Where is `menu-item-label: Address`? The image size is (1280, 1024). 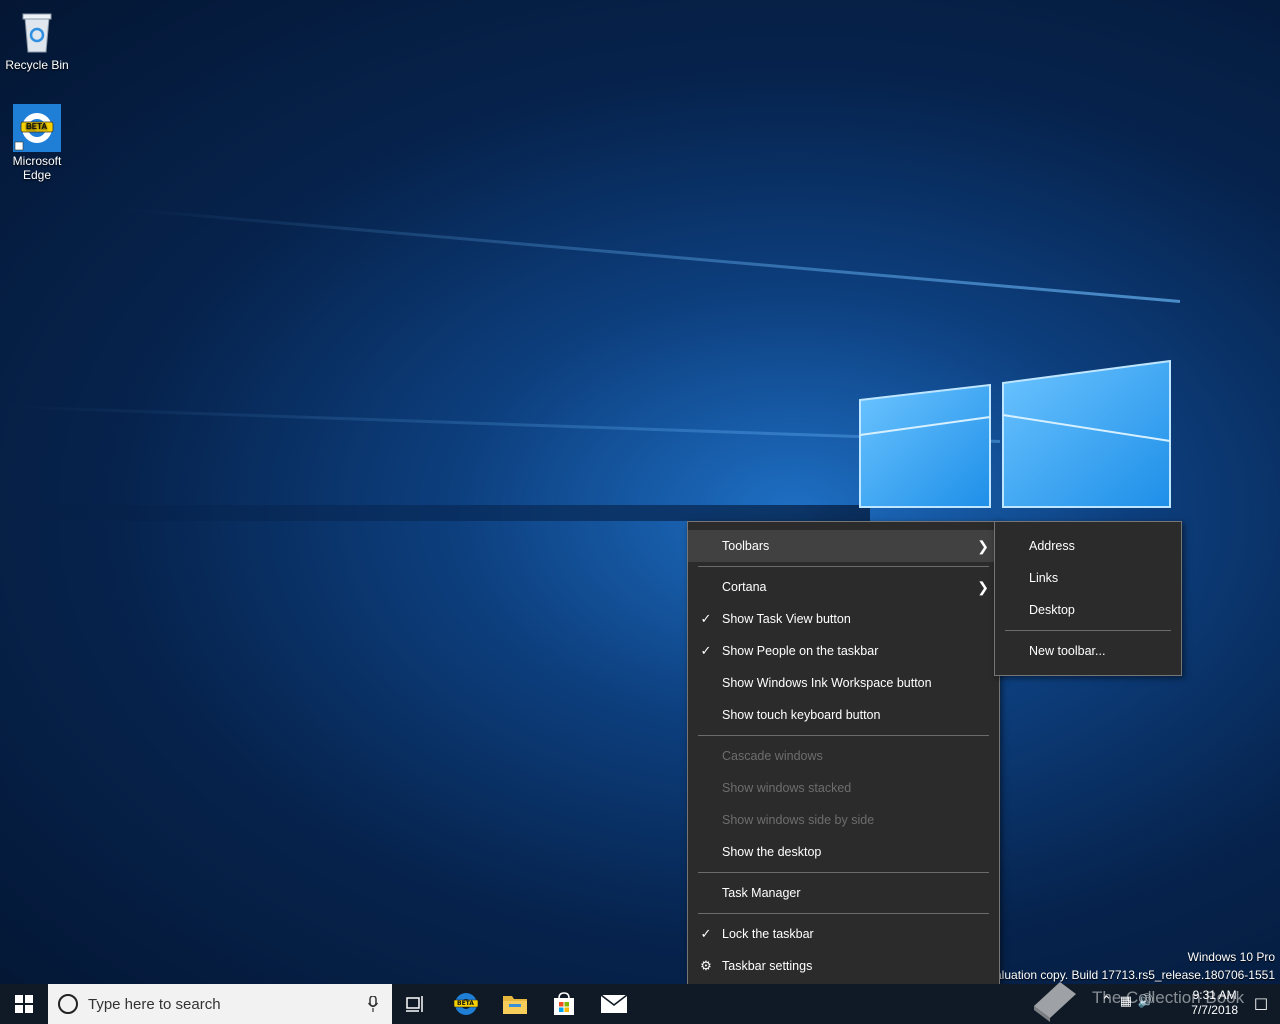 menu-item-label: Address is located at coordinates (1052, 546).